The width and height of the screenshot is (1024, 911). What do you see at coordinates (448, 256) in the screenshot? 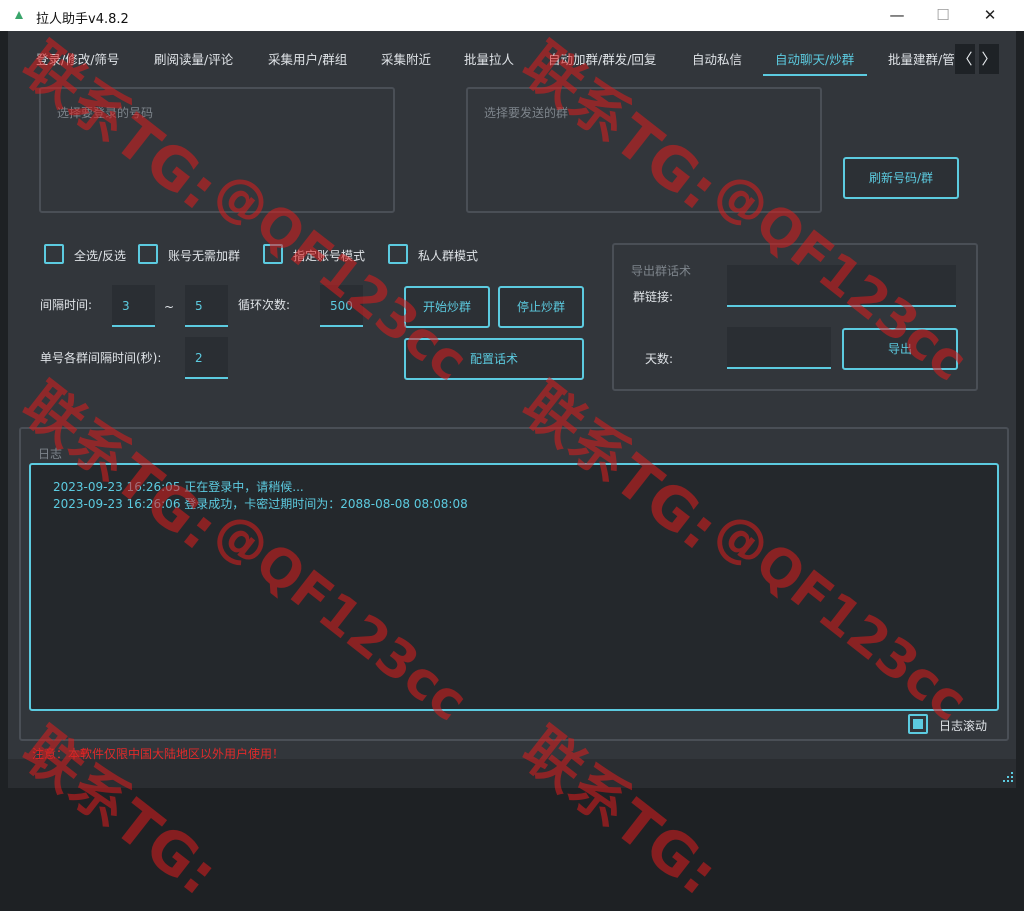
I see `private-group-label: 私人群模式` at bounding box center [448, 256].